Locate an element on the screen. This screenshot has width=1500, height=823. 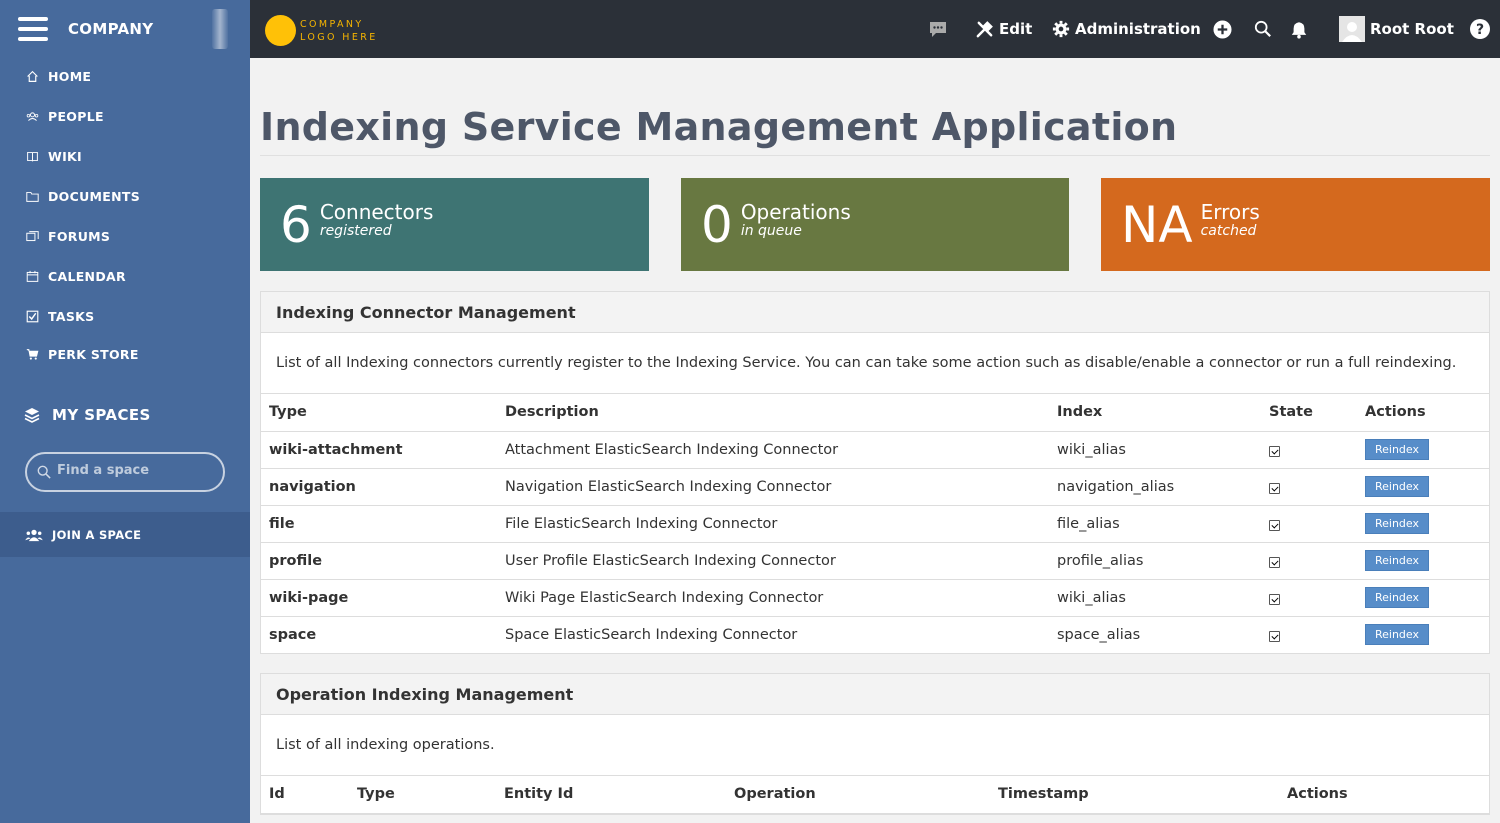
forums-icon is located at coordinates (32, 237).